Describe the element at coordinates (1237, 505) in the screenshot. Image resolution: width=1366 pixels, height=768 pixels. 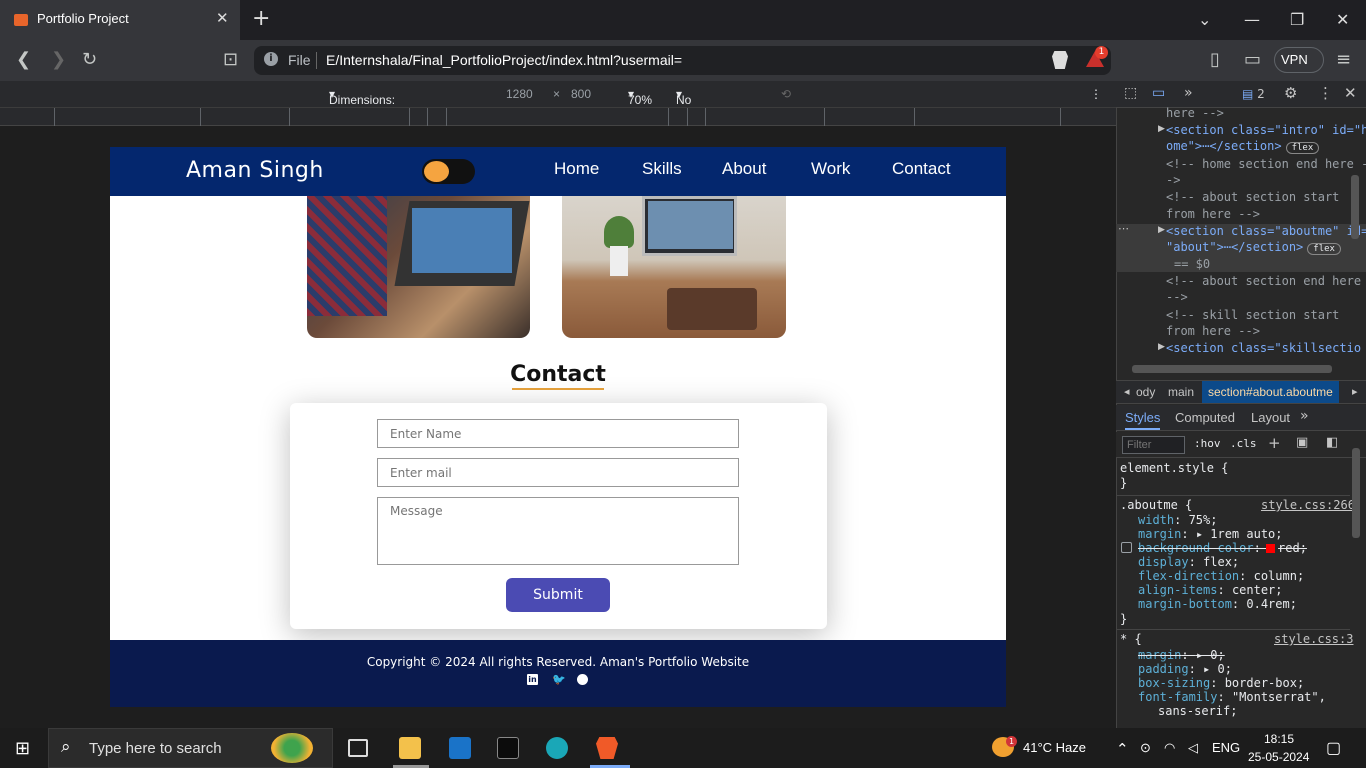
I see `style-rule-selector: .aboutme {style.css:266` at that location.